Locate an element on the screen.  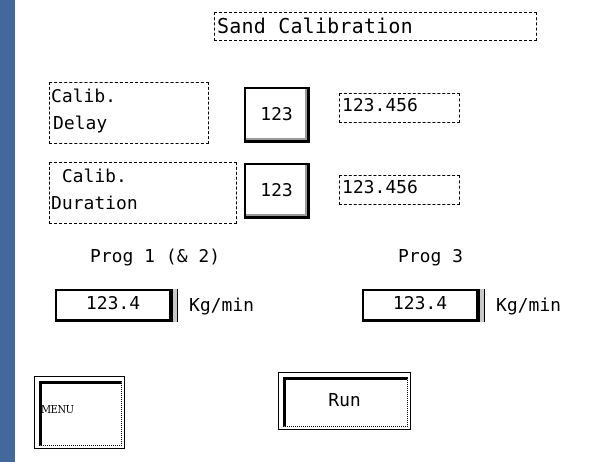
calib-duration-label-line2: Duration is located at coordinates (94, 203).